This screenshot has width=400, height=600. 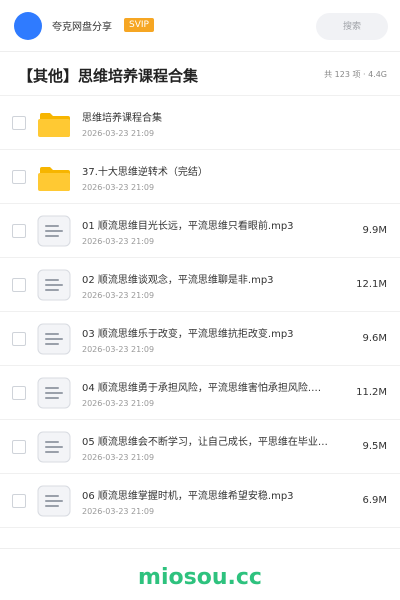 What do you see at coordinates (217, 280) in the screenshot?
I see `file-name: 02 顺流思维谈观念，平流思维聊是非.mp3` at bounding box center [217, 280].